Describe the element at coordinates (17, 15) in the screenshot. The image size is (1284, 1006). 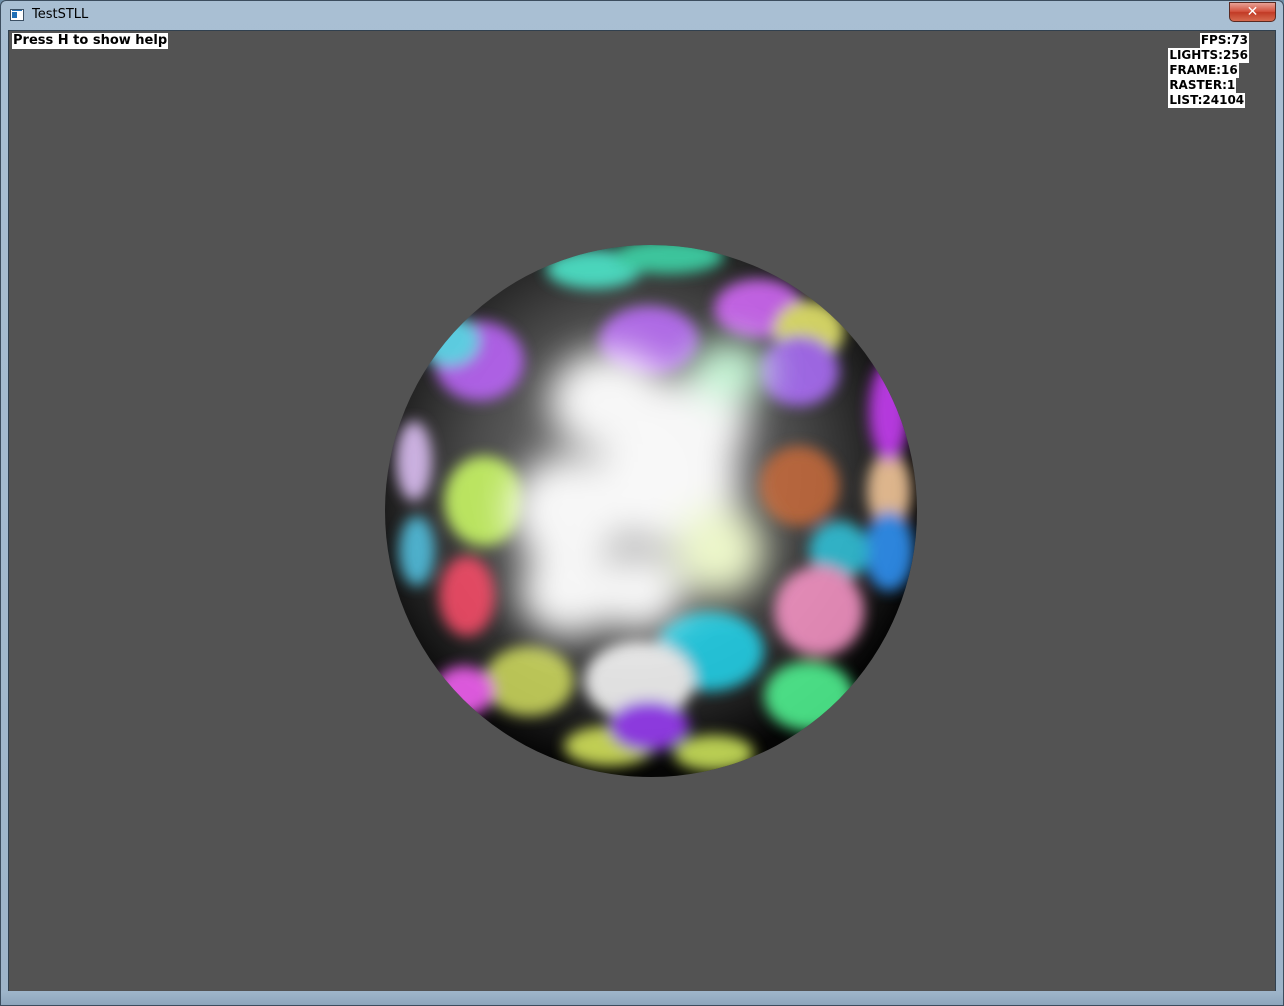
I see `app-window-icon` at that location.